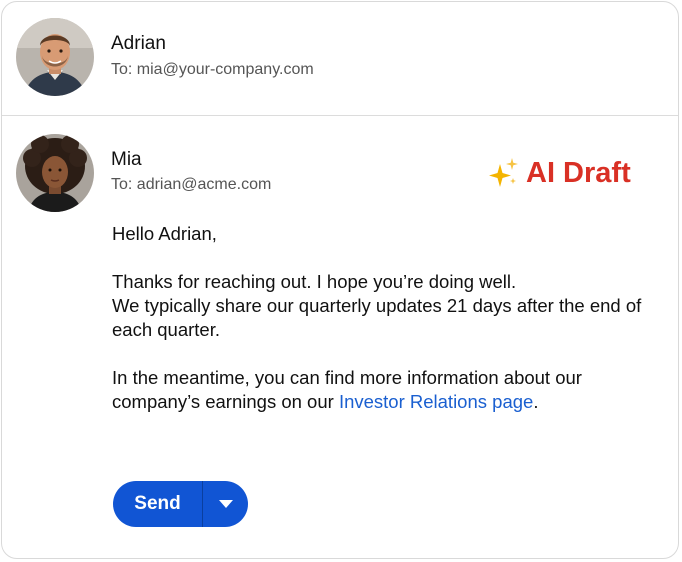 This screenshot has height=562, width=682. Describe the element at coordinates (138, 43) in the screenshot. I see `incoming-sender-name: Adrian` at that location.